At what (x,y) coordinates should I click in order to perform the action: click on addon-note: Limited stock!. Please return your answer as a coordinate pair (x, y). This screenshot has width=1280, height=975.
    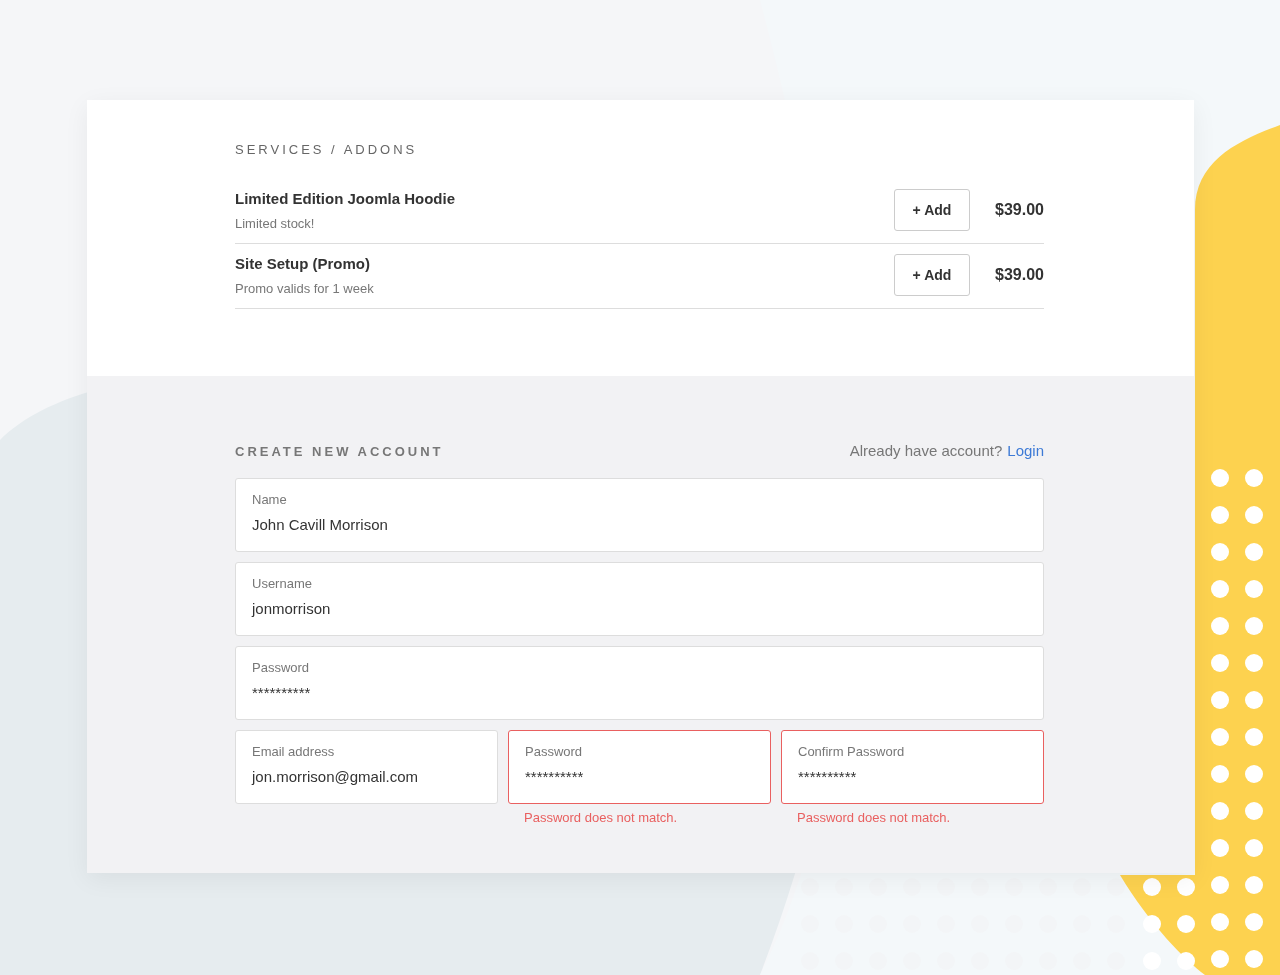
    Looking at the image, I should click on (275, 223).